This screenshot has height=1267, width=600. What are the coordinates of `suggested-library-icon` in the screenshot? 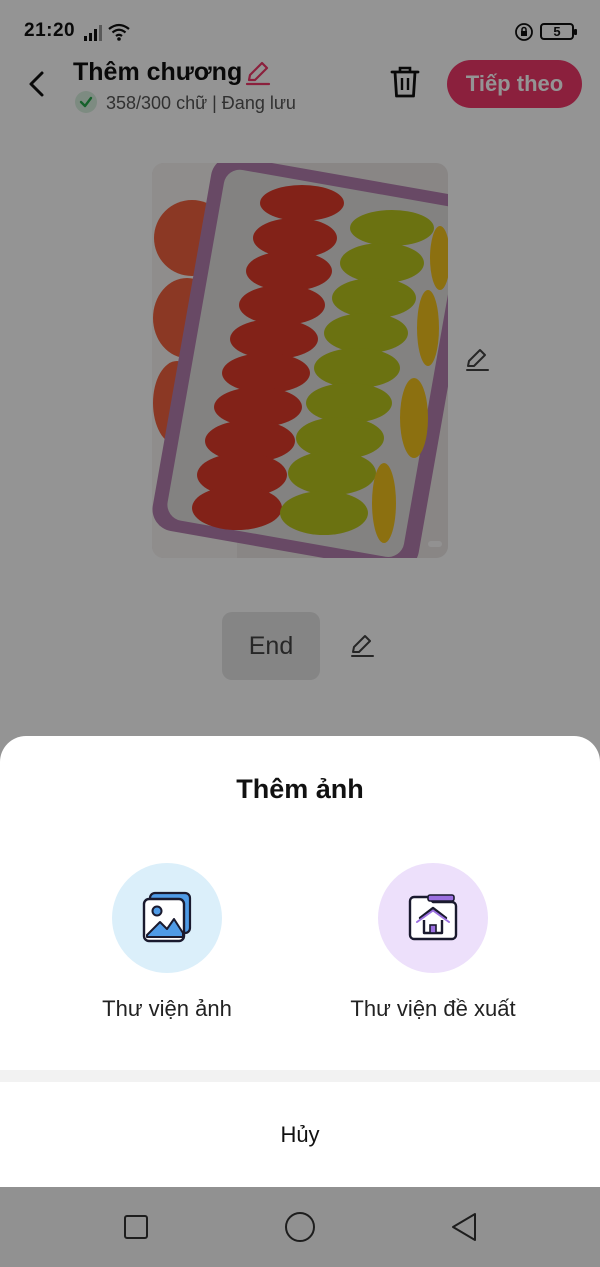 It's located at (433, 917).